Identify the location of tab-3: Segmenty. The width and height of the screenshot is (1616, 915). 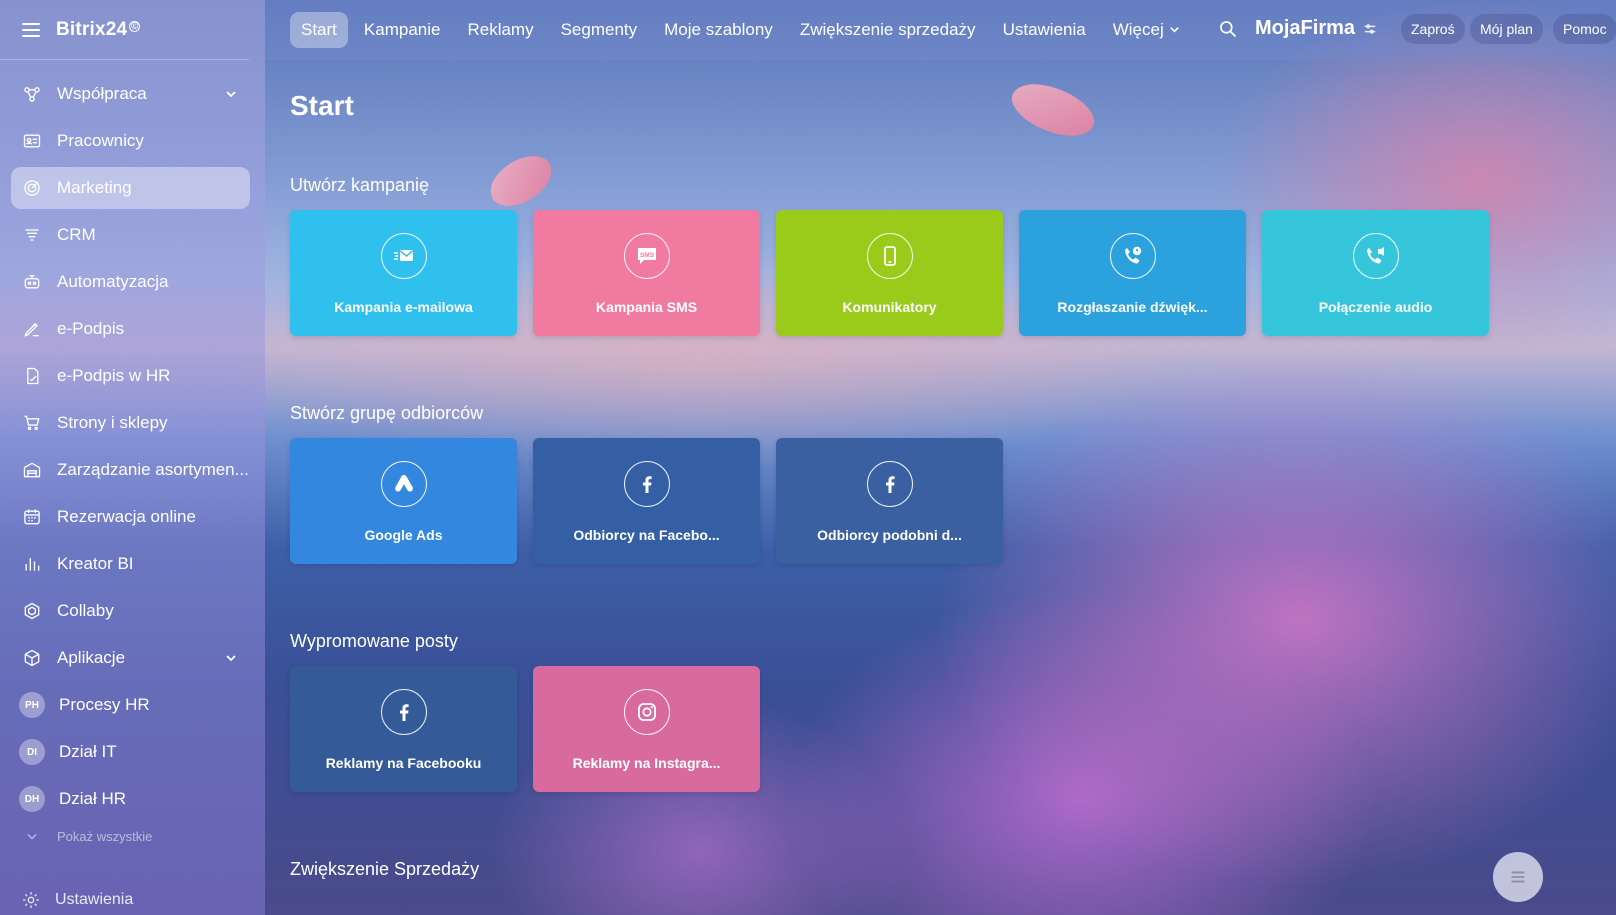
(599, 30).